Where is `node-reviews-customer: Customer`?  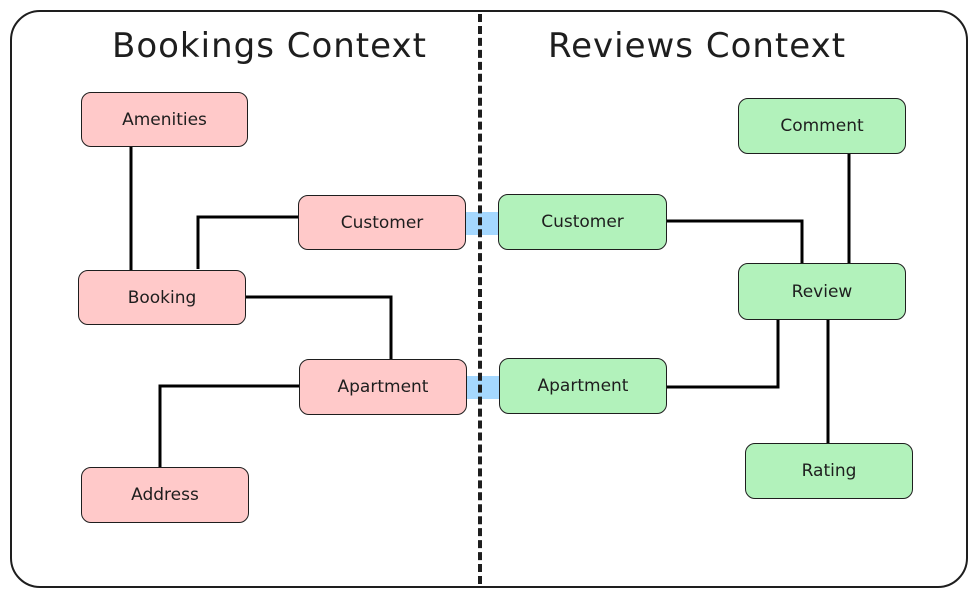 node-reviews-customer: Customer is located at coordinates (582, 222).